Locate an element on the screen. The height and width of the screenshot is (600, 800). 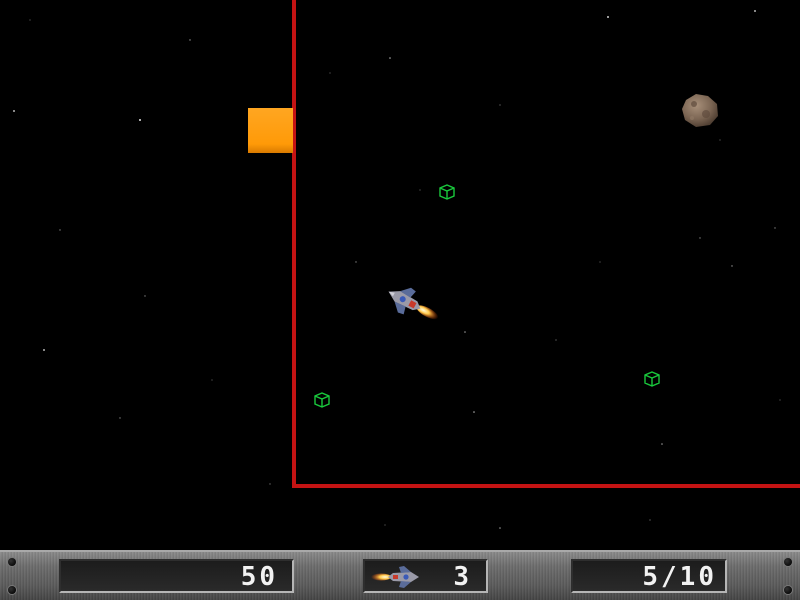
lives-panel: 3 is located at coordinates (425, 576).